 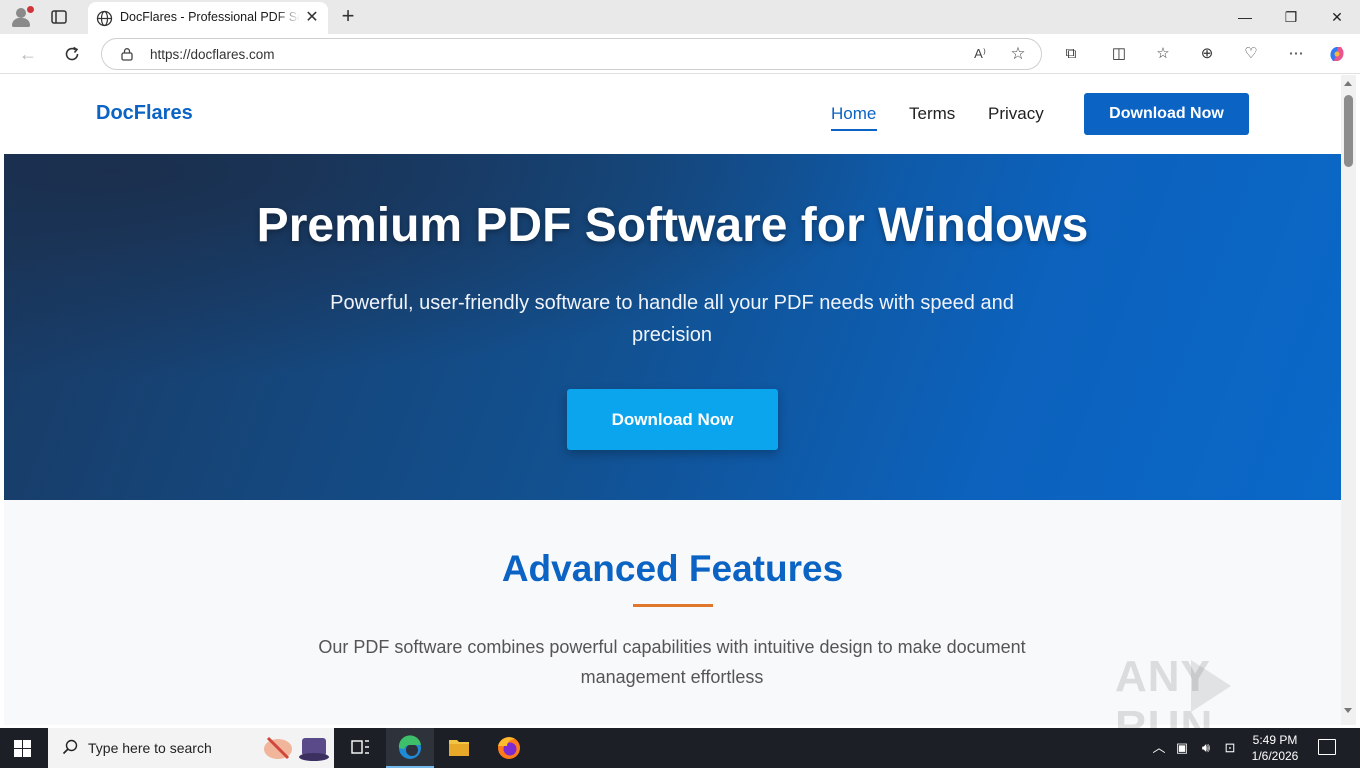 I want to click on search-placeholder: Type here to search, so click(x=150, y=748).